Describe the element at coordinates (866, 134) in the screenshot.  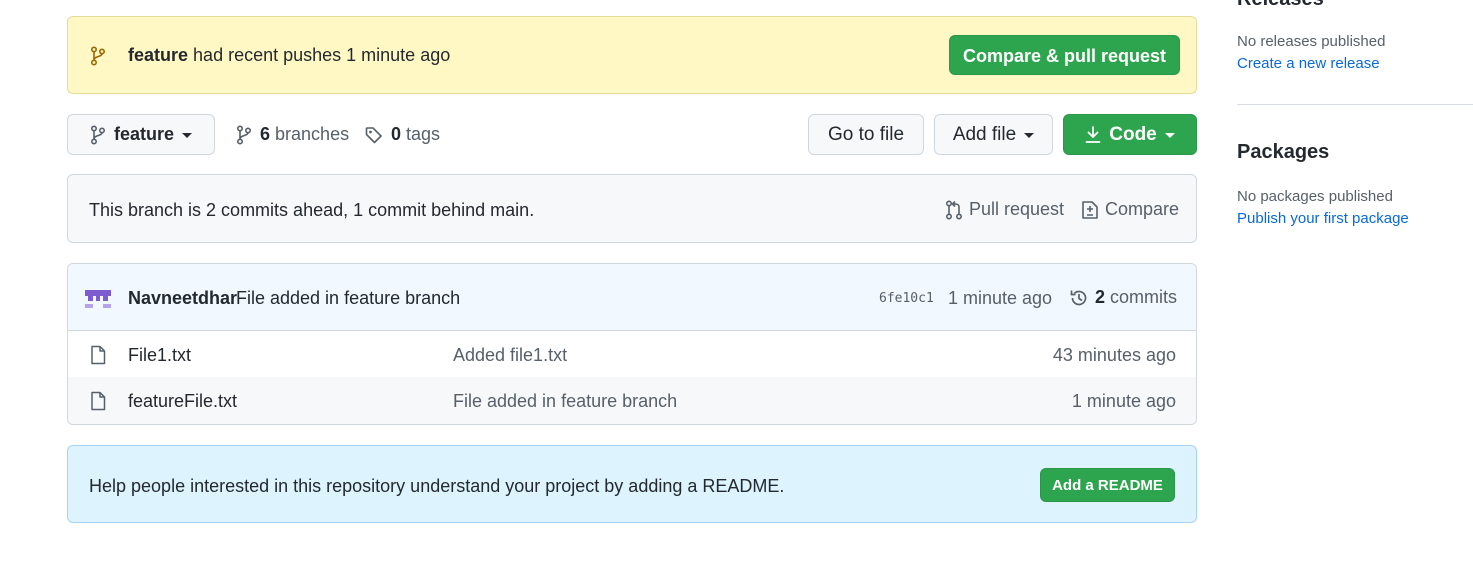
I see `go-to-file-button: Go to file` at that location.